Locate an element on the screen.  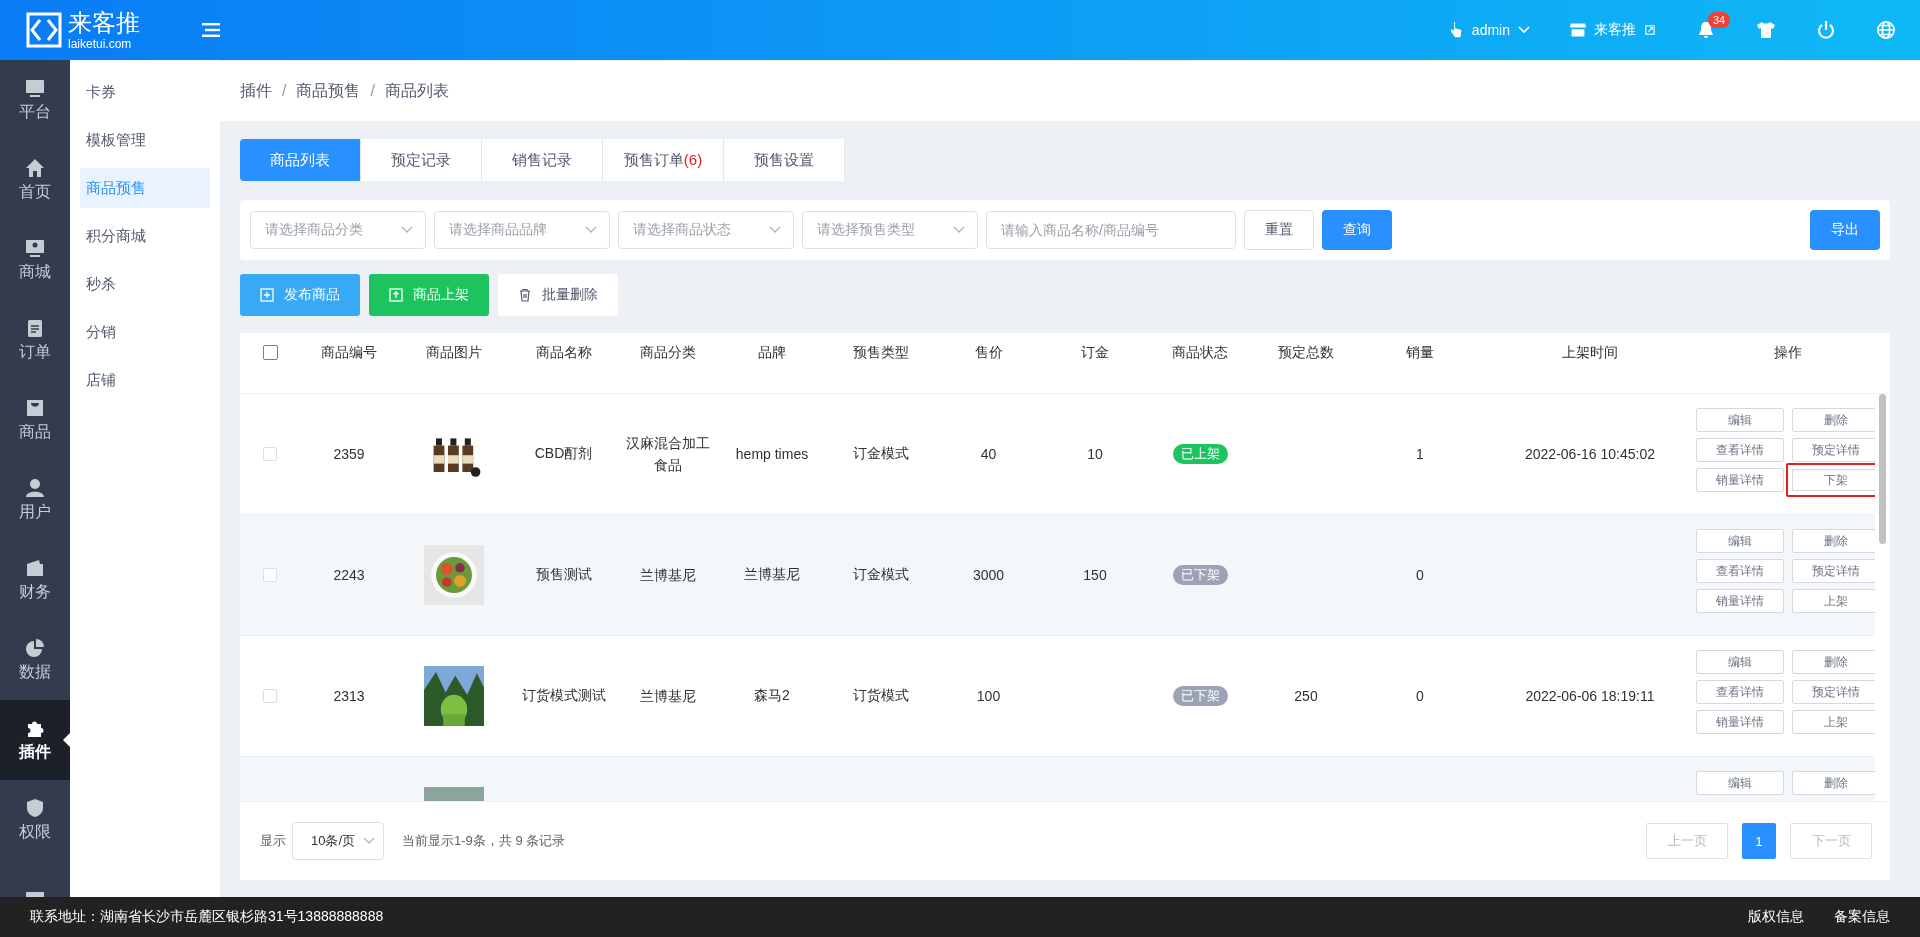
submenu-item: 店铺 is located at coordinates (145, 380).